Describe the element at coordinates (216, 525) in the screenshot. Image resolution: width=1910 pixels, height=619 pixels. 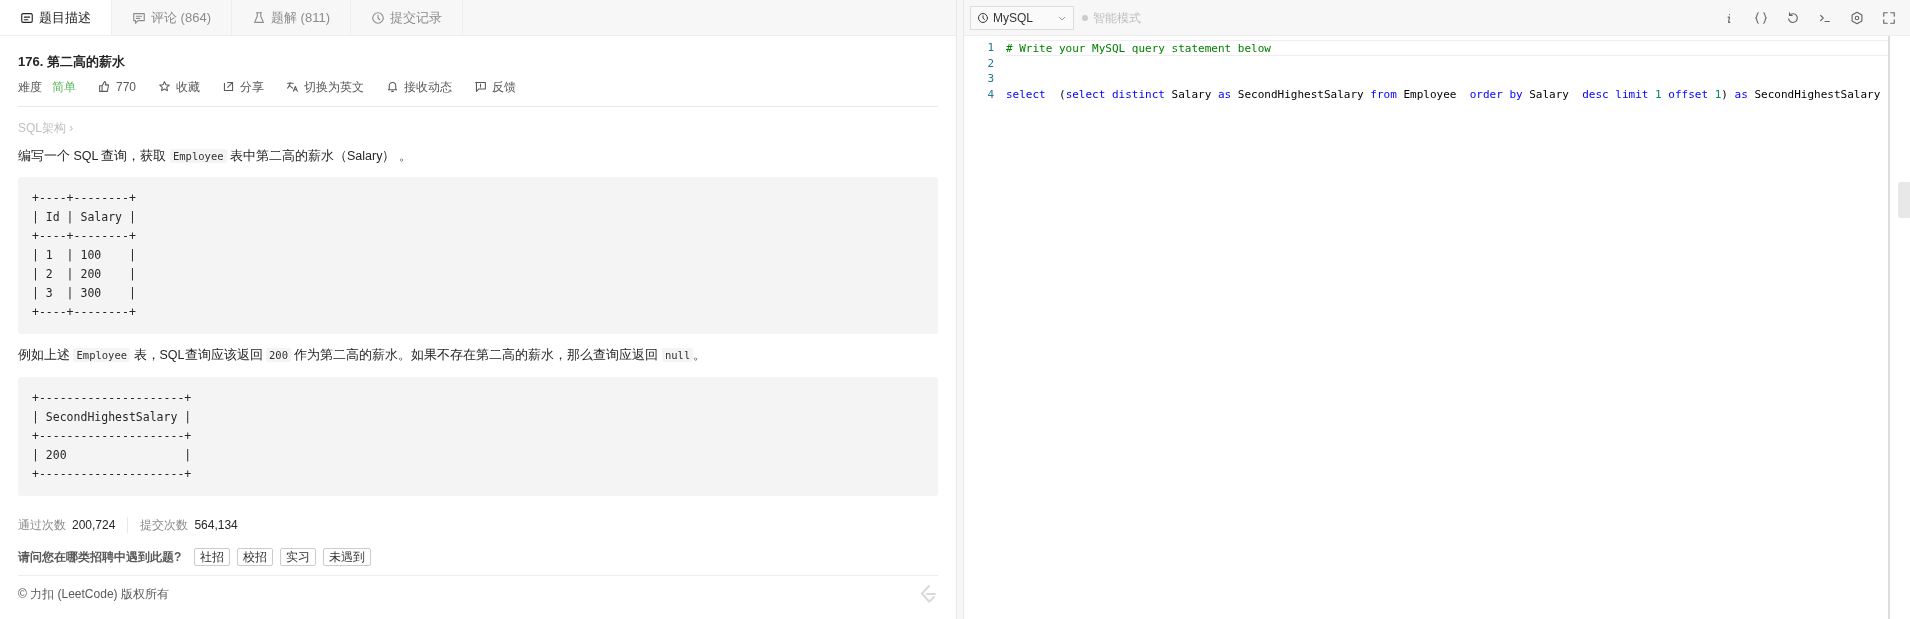
I see `stat-value: 564,134` at that location.